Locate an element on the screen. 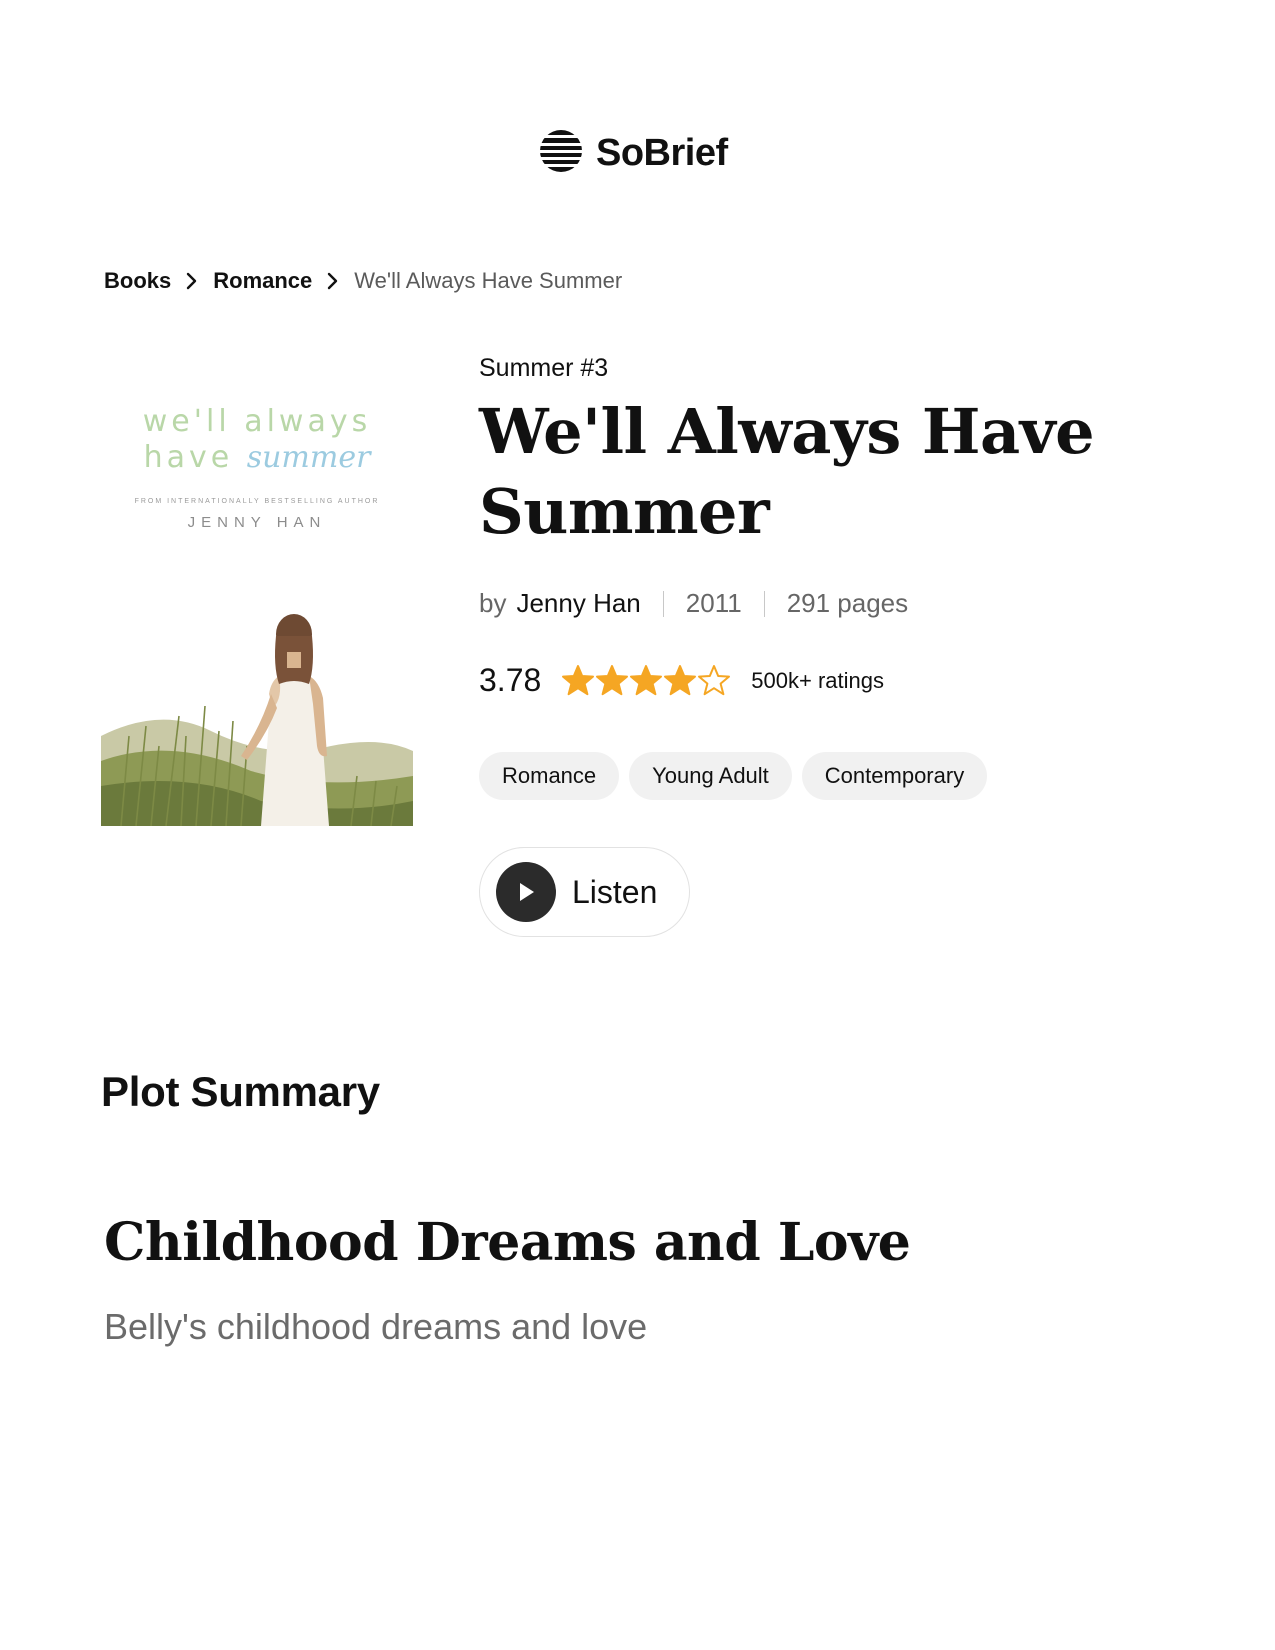 The image size is (1275, 1650). breadcrumb: Books Romance We'll Always Have Summer is located at coordinates (363, 281).